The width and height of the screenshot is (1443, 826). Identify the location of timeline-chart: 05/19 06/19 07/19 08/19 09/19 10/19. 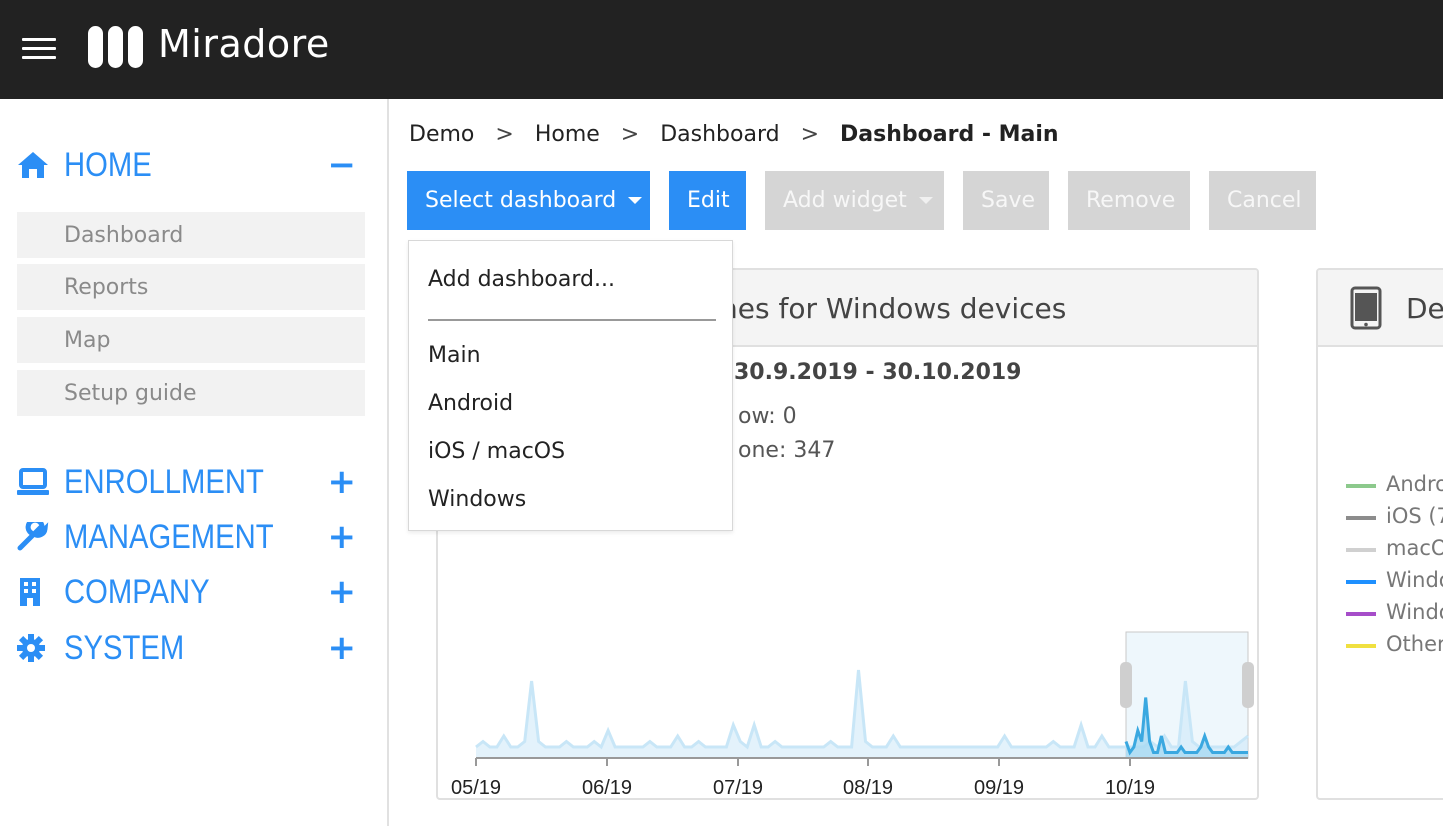
(847, 700).